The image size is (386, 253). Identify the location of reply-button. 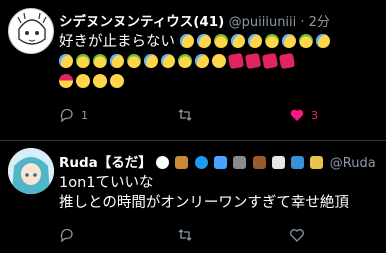
(70, 235).